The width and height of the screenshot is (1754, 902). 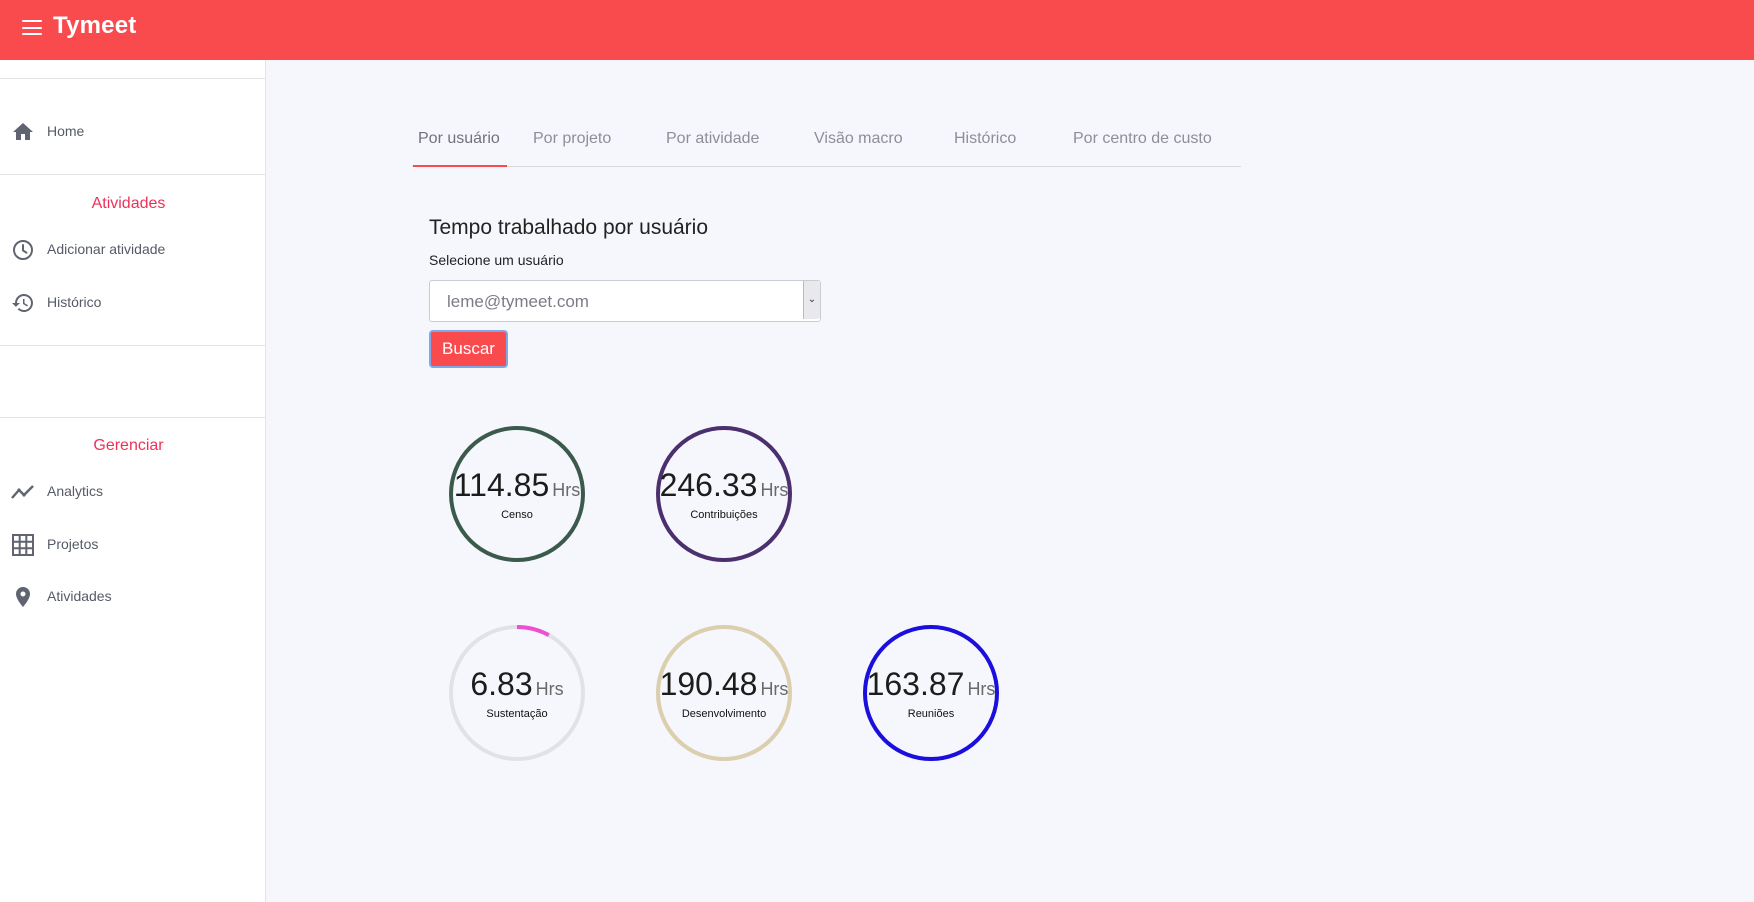 What do you see at coordinates (858, 139) in the screenshot?
I see `tab-visao-macro: Visão macro` at bounding box center [858, 139].